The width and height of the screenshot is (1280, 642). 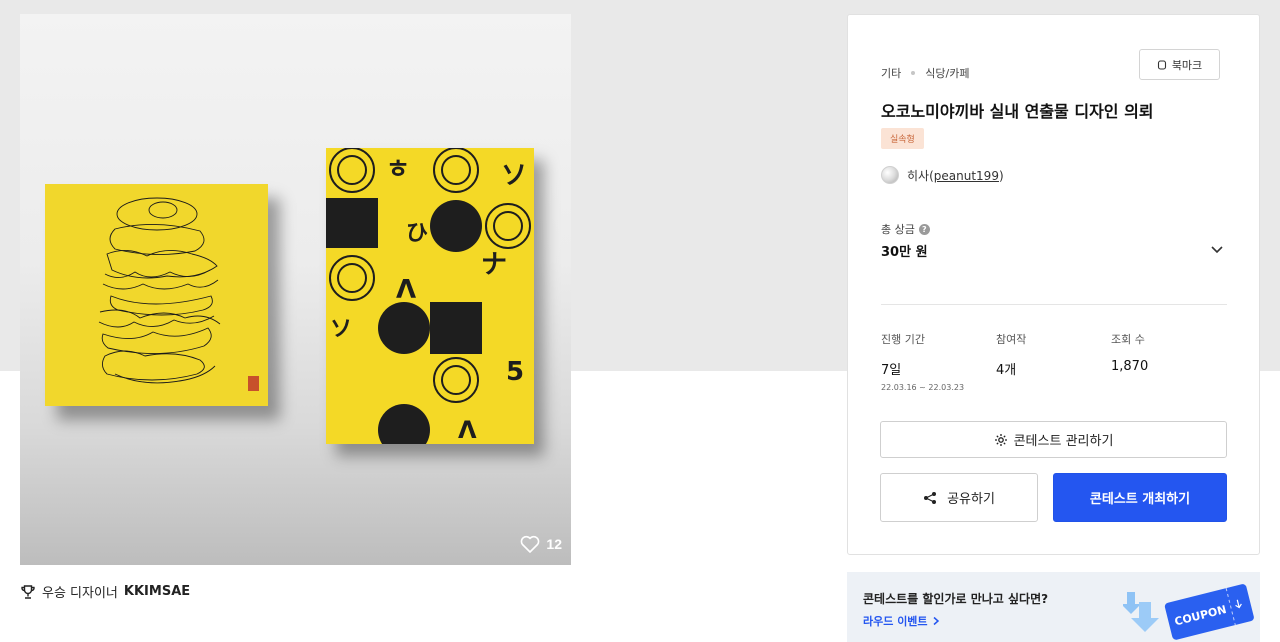 What do you see at coordinates (1000, 439) in the screenshot?
I see `gear-icon` at bounding box center [1000, 439].